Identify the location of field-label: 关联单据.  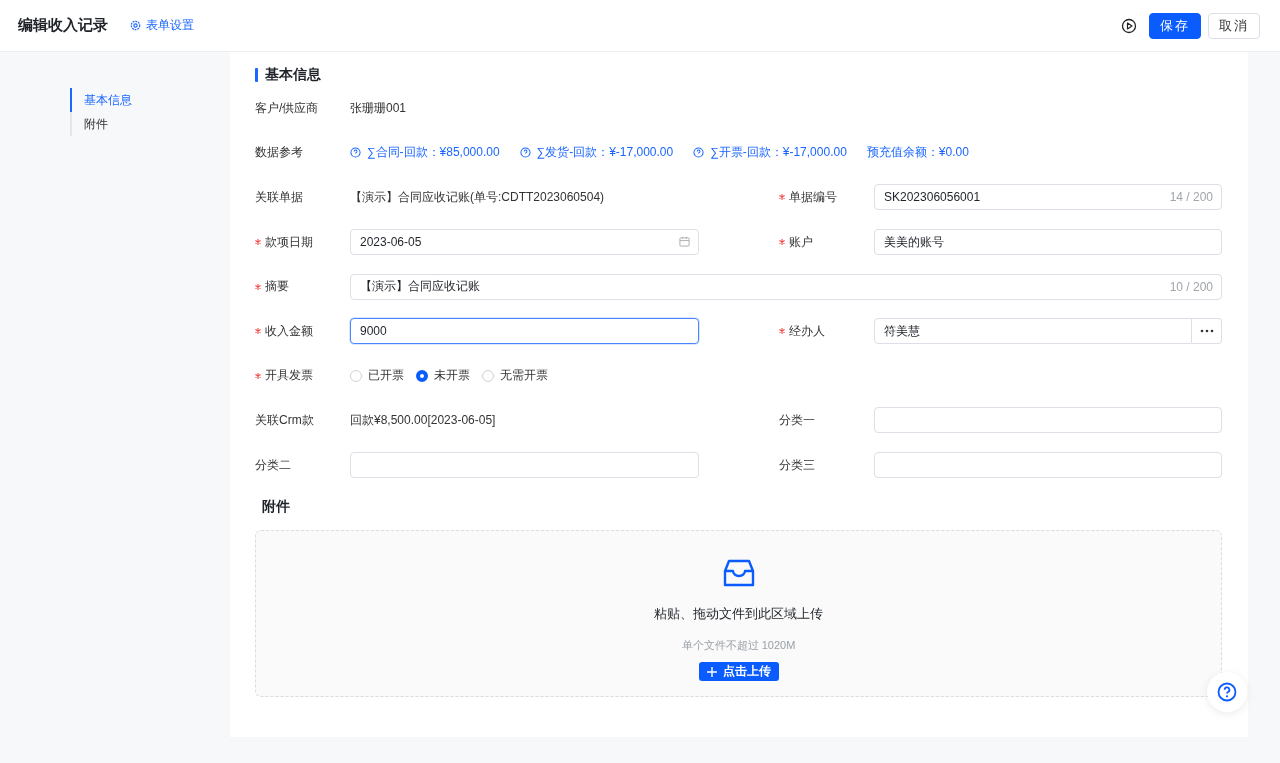
(279, 197).